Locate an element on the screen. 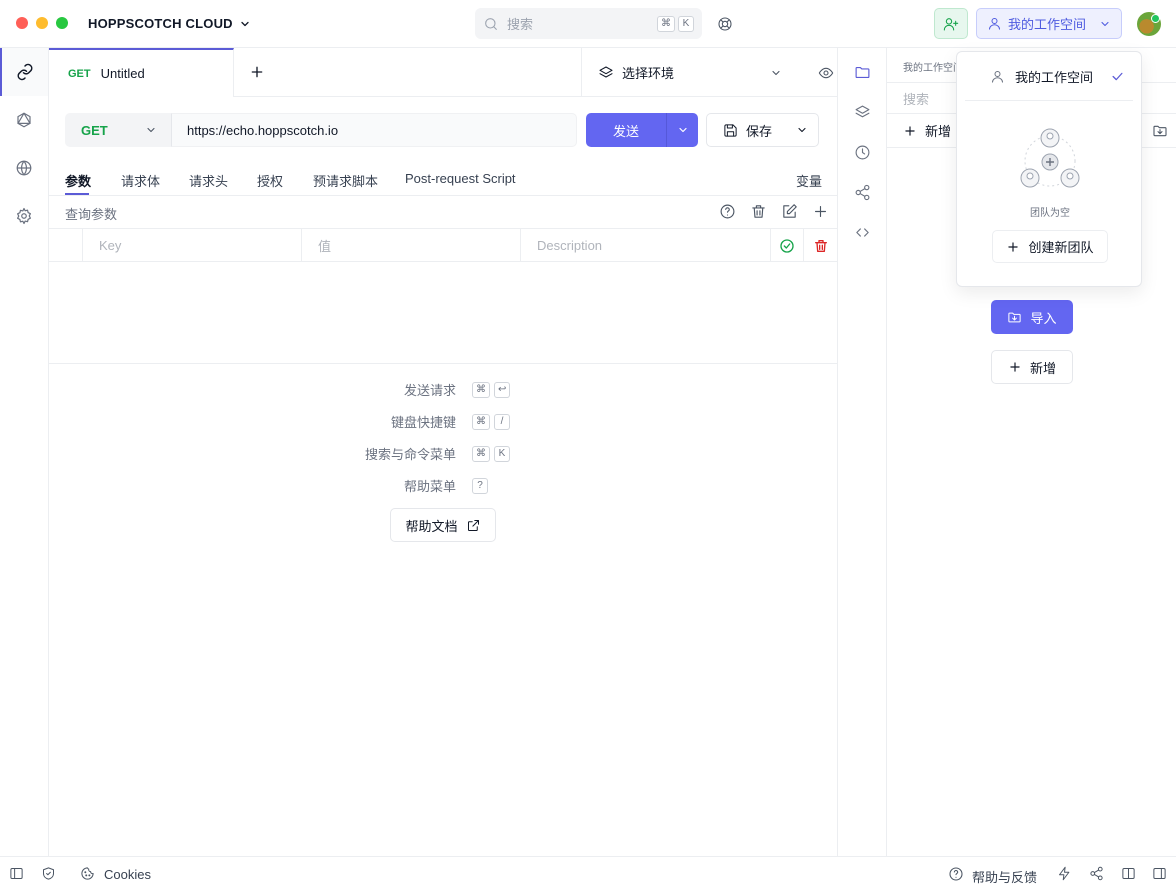 This screenshot has height=890, width=1176. edit-icon is located at coordinates (790, 211).